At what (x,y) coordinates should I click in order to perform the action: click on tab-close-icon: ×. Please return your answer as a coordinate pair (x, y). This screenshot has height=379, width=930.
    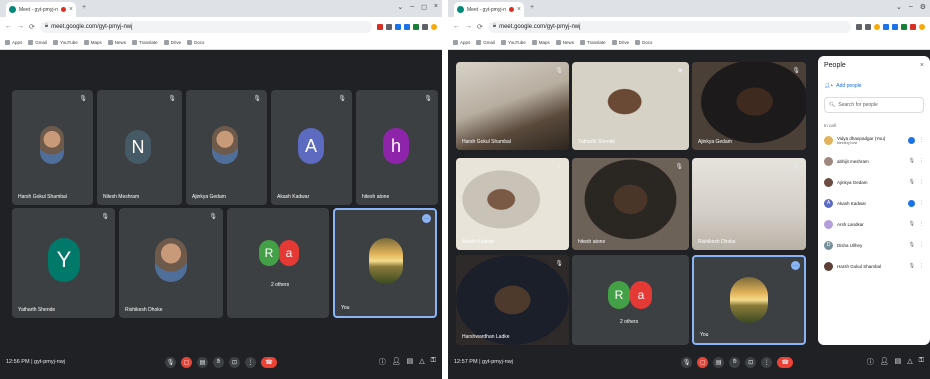
    Looking at the image, I should click on (71, 9).